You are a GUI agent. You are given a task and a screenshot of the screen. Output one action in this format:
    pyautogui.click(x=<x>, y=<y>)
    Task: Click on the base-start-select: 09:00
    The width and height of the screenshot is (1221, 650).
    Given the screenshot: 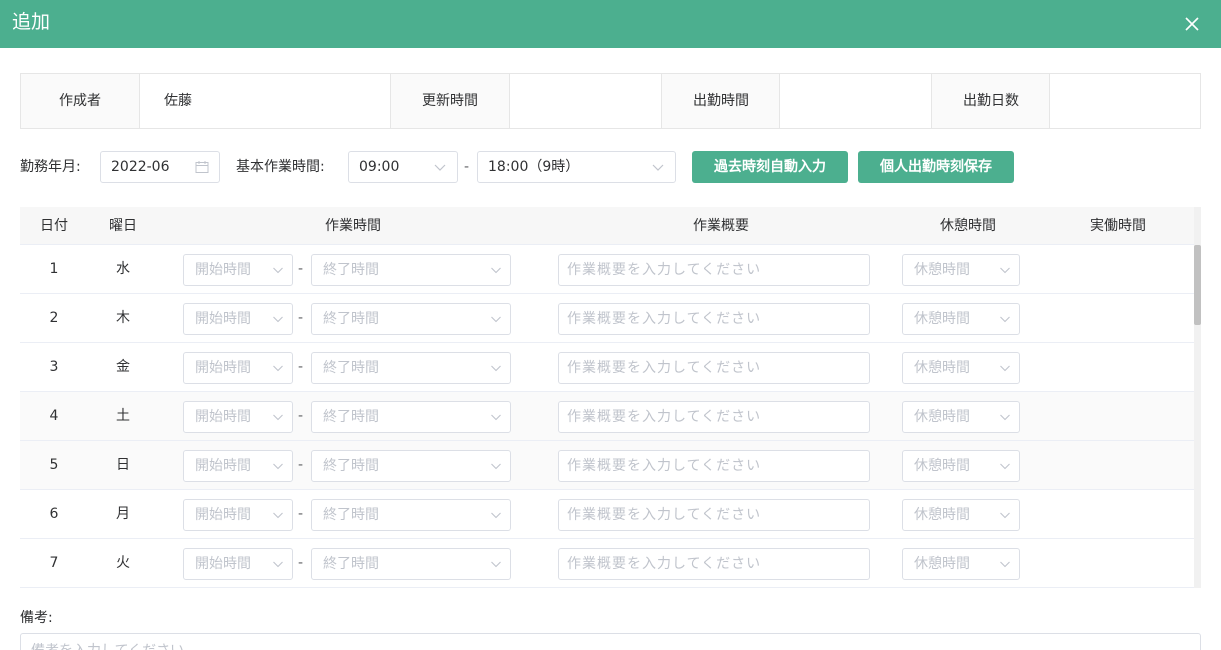 What is the action you would take?
    pyautogui.click(x=403, y=167)
    